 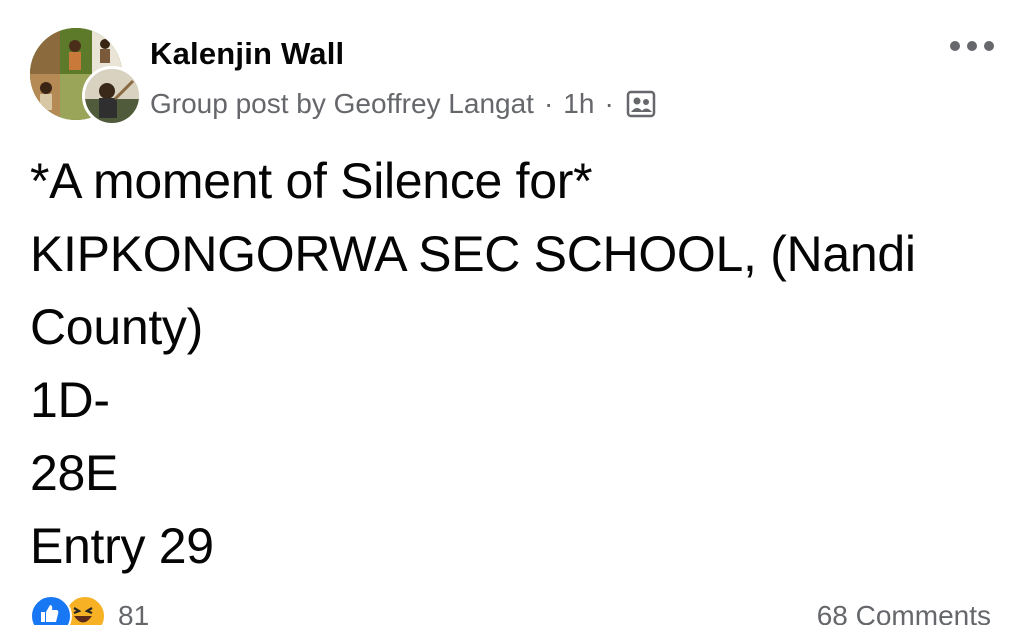 What do you see at coordinates (74, 473) in the screenshot?
I see `post-text-line: 28E` at bounding box center [74, 473].